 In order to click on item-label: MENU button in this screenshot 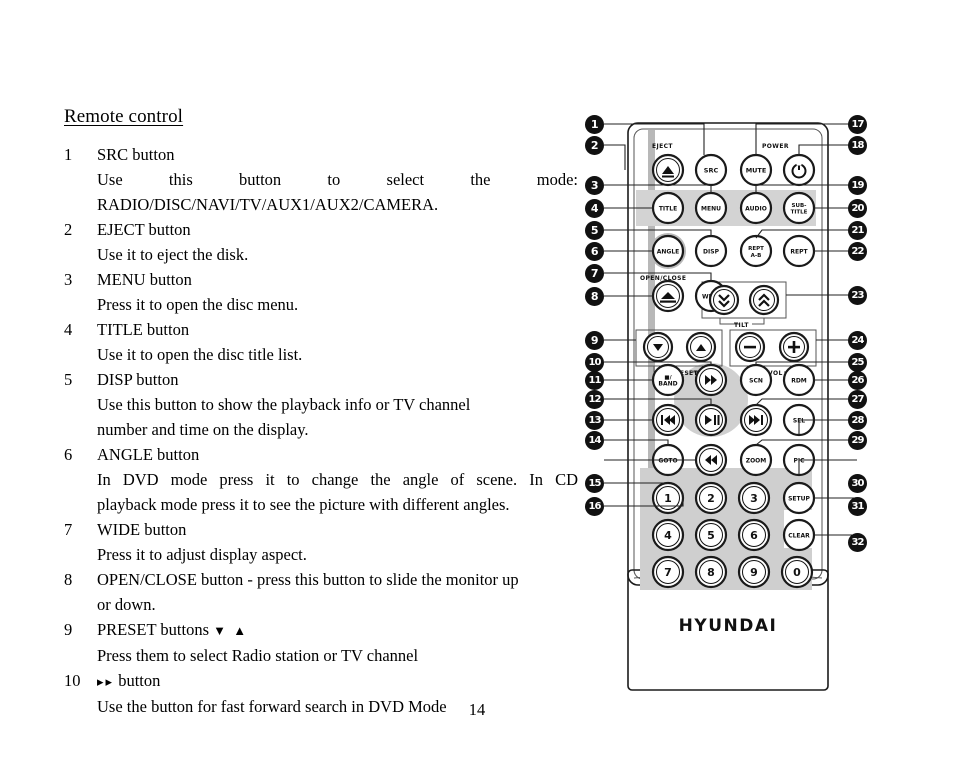, I will do `click(144, 279)`.